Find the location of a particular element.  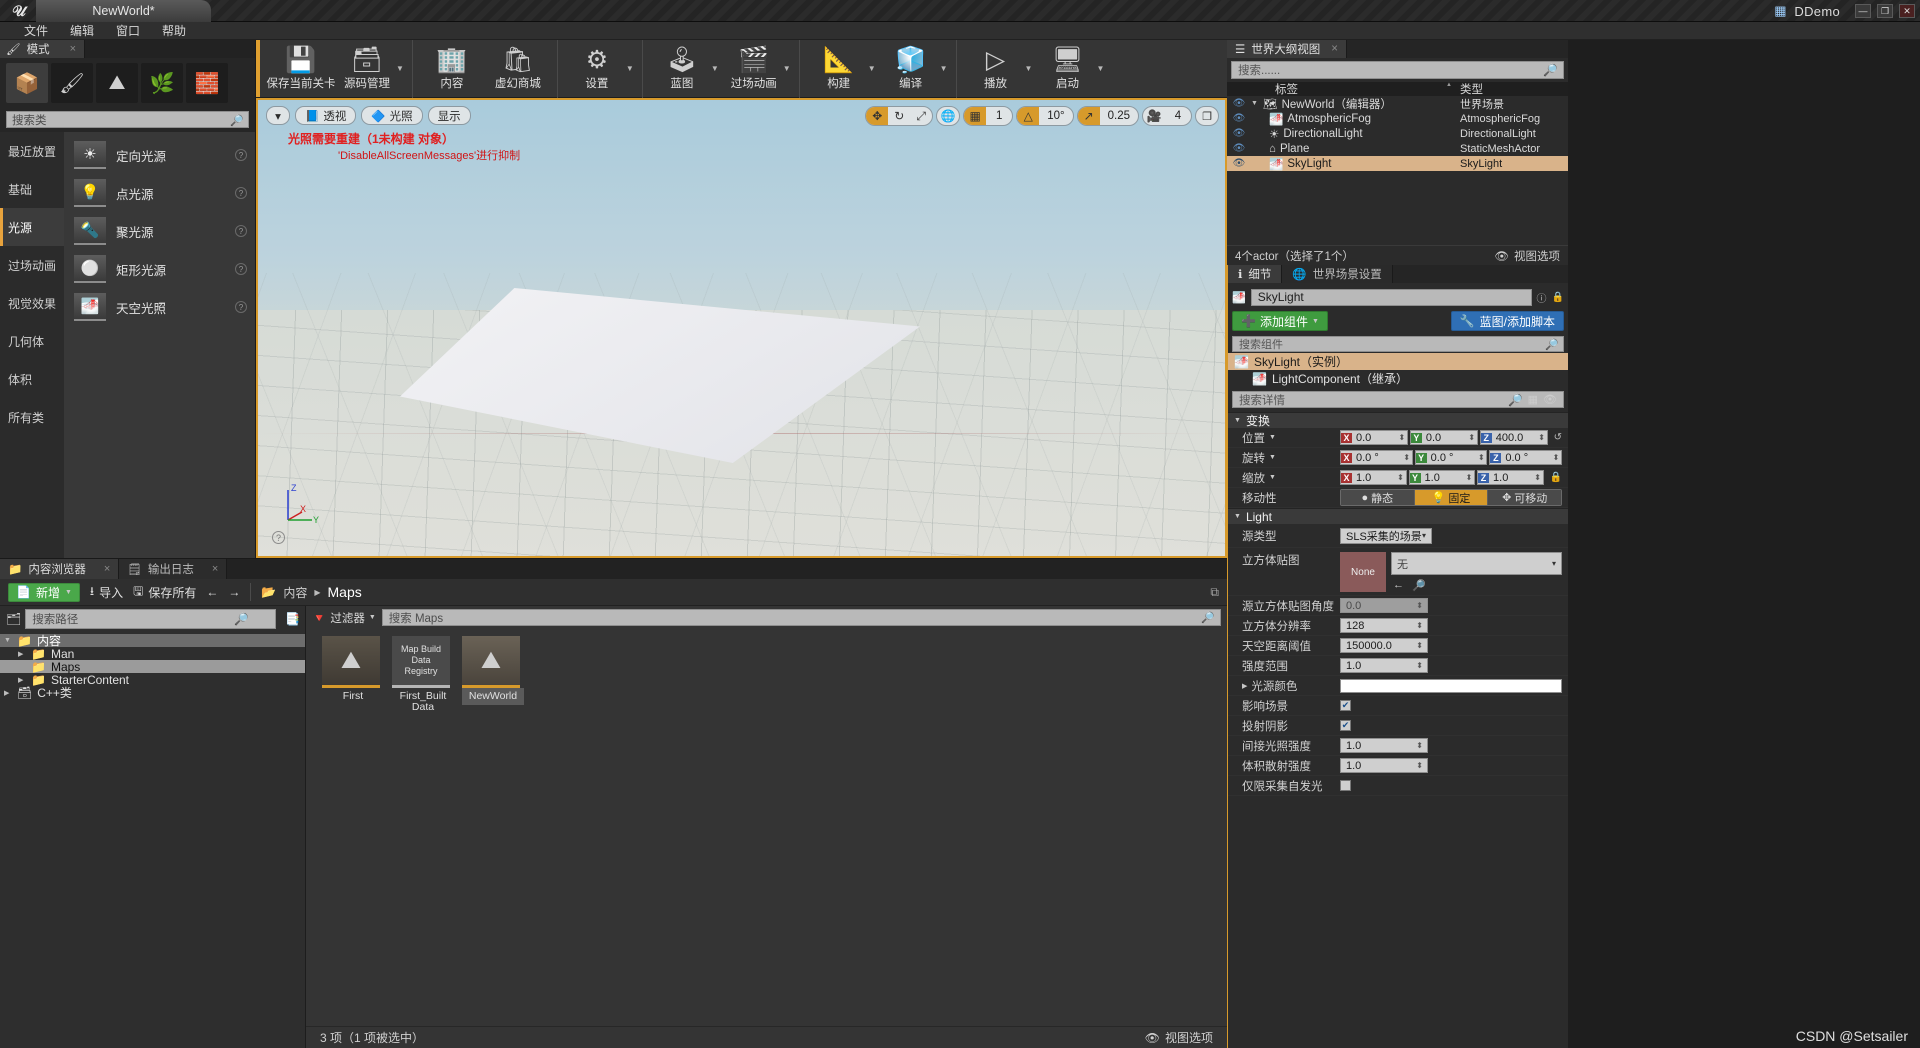

add-new-button: 📄 新增 ▼ is located at coordinates (44, 592).